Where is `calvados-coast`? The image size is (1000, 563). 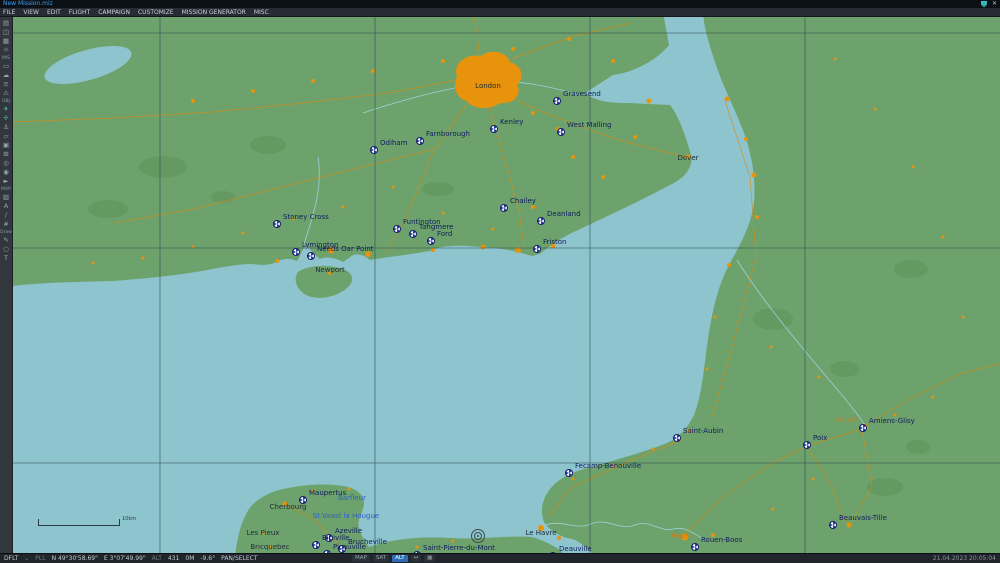
calvados-coast is located at coordinates (463, 544).